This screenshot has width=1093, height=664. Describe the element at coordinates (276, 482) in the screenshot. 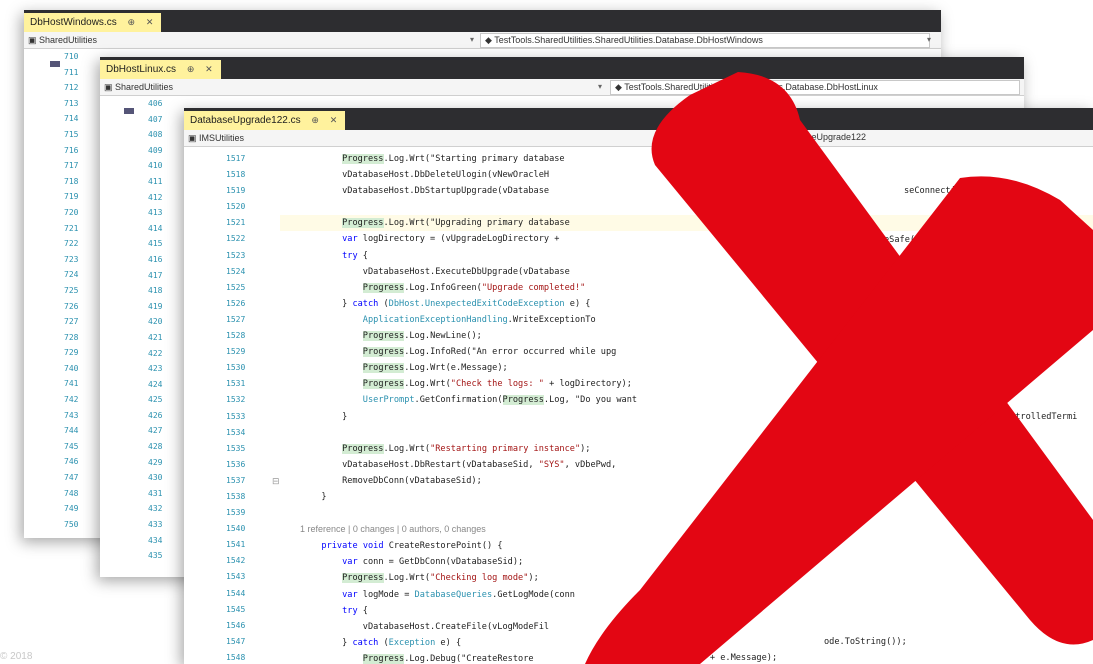

I see `collapse-icon: ⊟` at that location.